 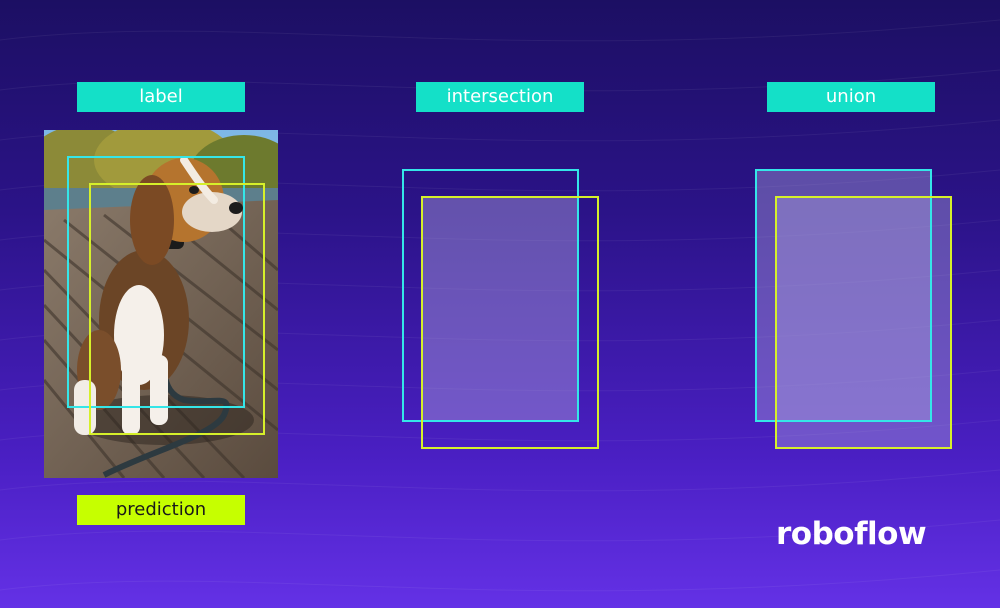 What do you see at coordinates (161, 510) in the screenshot?
I see `prediction-tag: prediction` at bounding box center [161, 510].